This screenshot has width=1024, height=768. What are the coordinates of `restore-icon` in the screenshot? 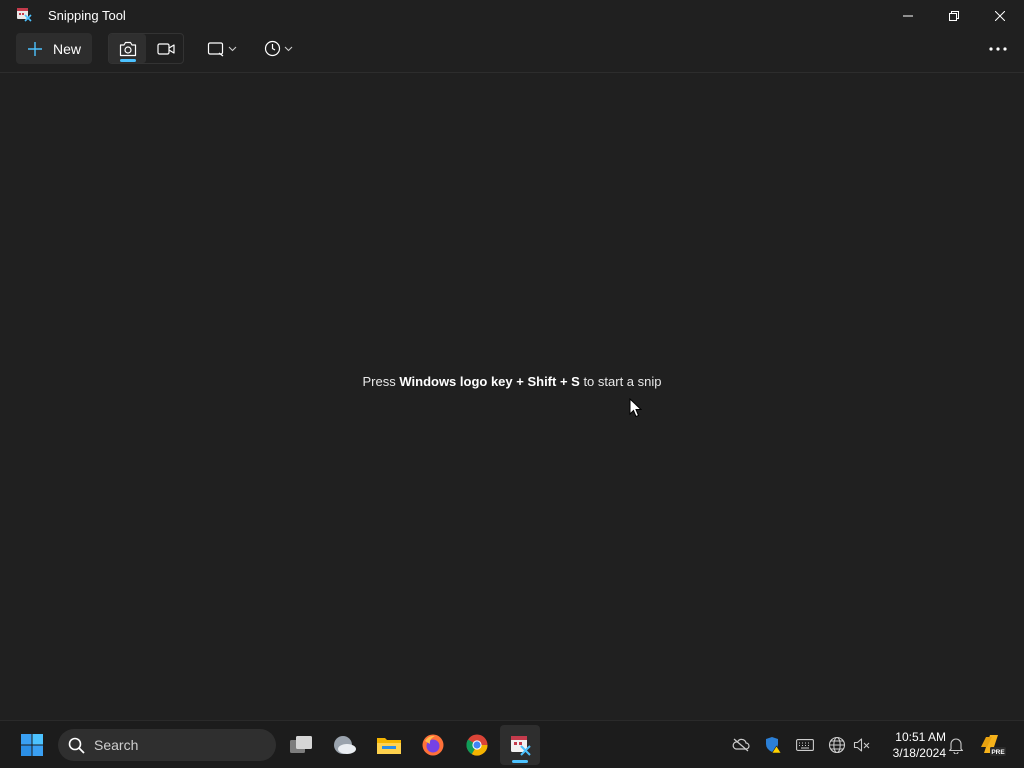 It's located at (954, 15).